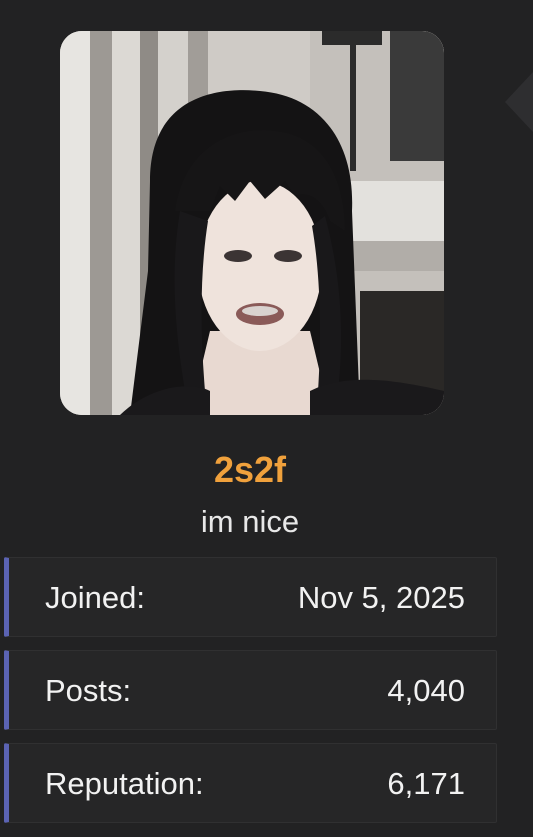 Image resolution: width=533 pixels, height=837 pixels. What do you see at coordinates (250, 470) in the screenshot?
I see `username: 2s2f` at bounding box center [250, 470].